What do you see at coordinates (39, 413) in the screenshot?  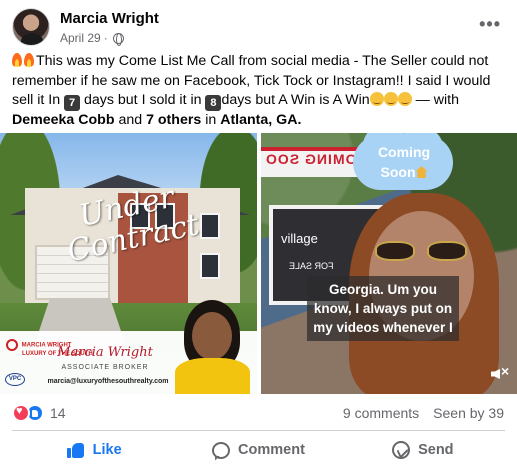 I see `reaction-summary: 14` at bounding box center [39, 413].